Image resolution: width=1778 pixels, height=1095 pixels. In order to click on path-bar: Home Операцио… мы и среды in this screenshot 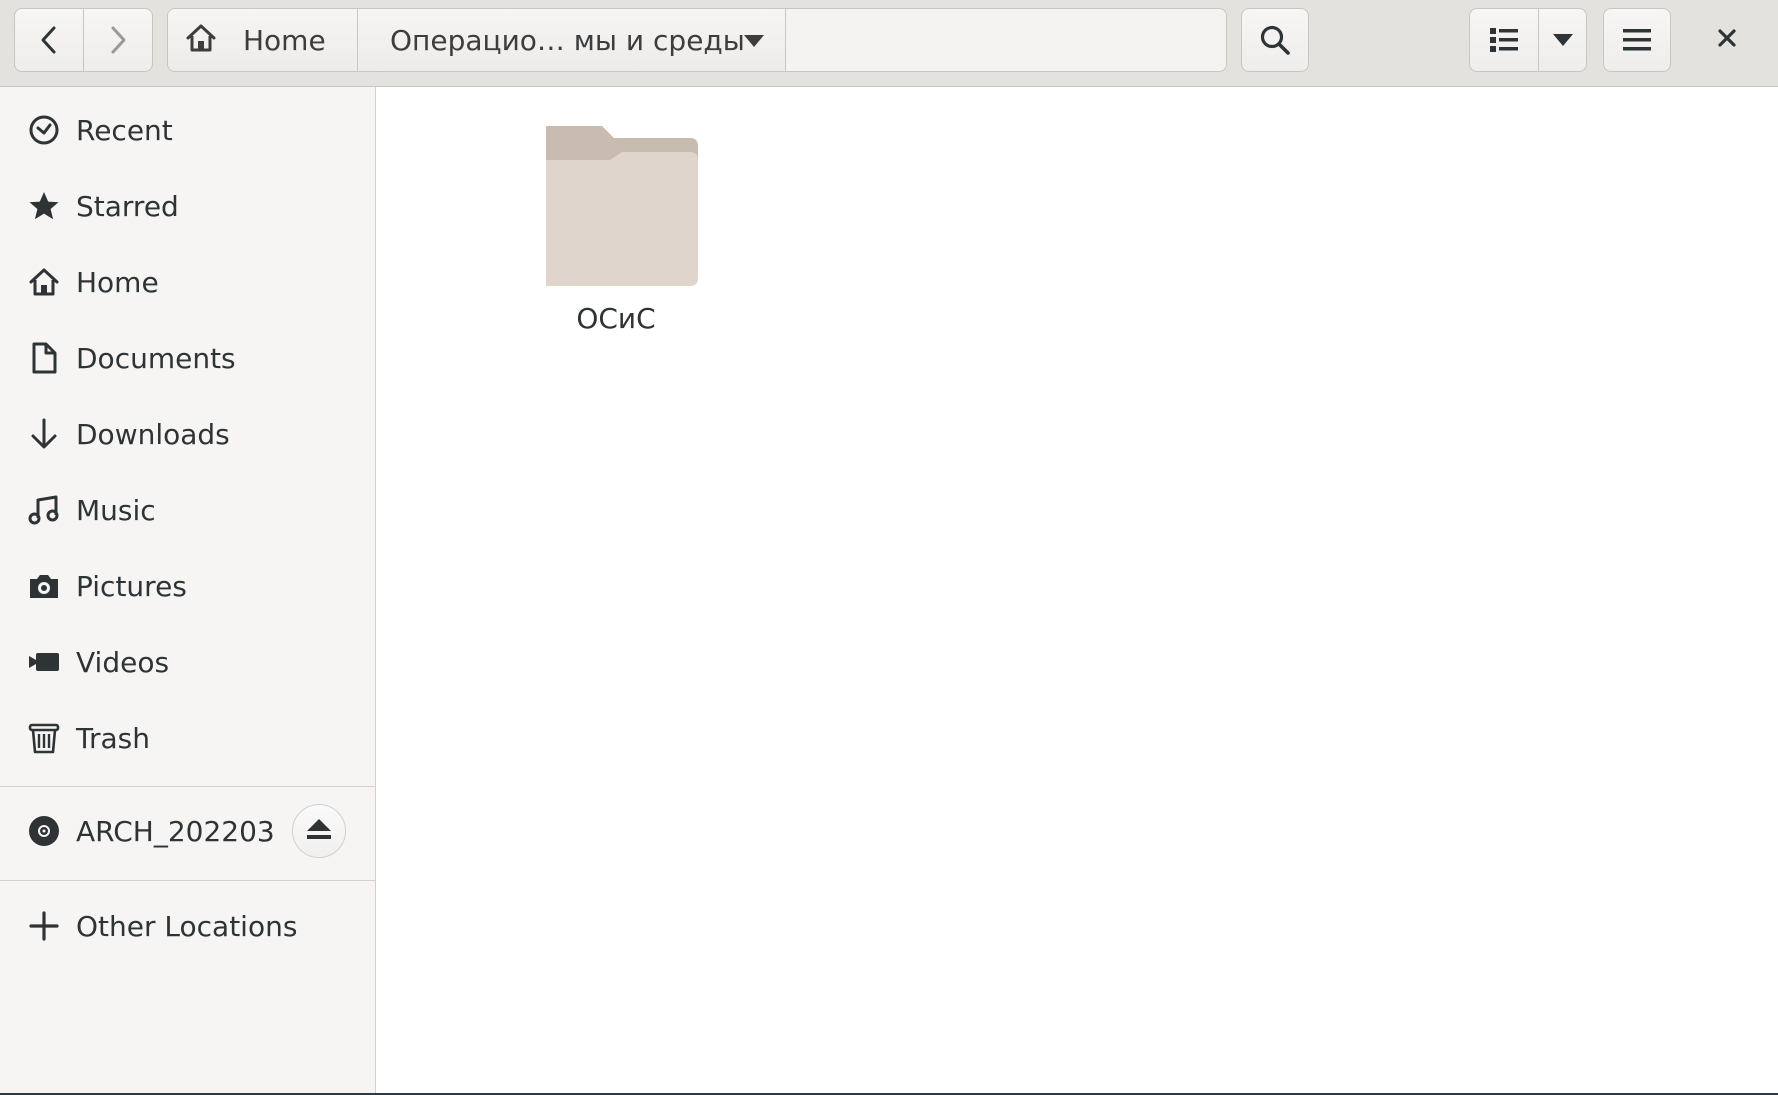, I will do `click(697, 40)`.